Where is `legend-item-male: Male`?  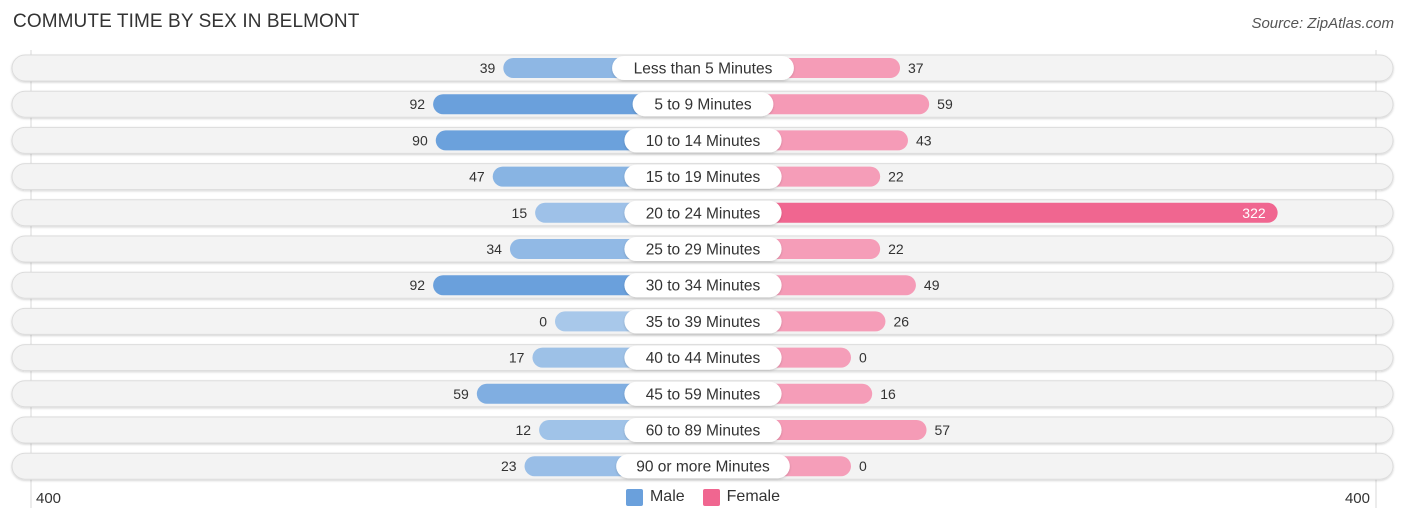 legend-item-male: Male is located at coordinates (655, 497).